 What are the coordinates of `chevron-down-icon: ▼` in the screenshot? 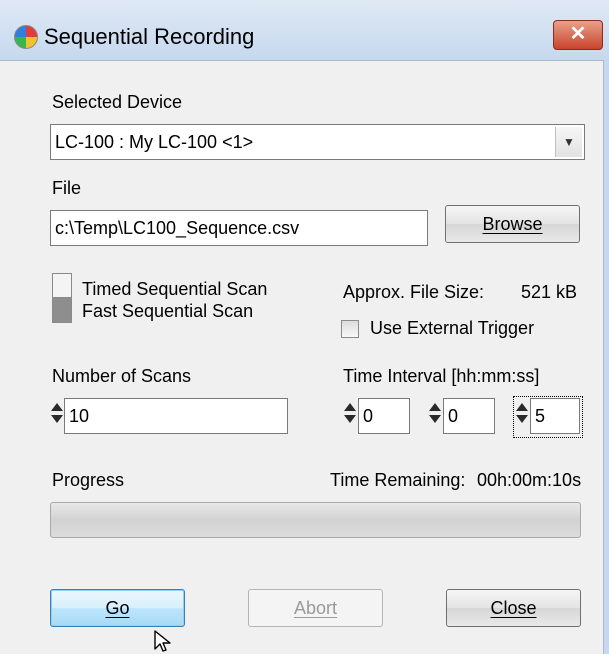 It's located at (568, 142).